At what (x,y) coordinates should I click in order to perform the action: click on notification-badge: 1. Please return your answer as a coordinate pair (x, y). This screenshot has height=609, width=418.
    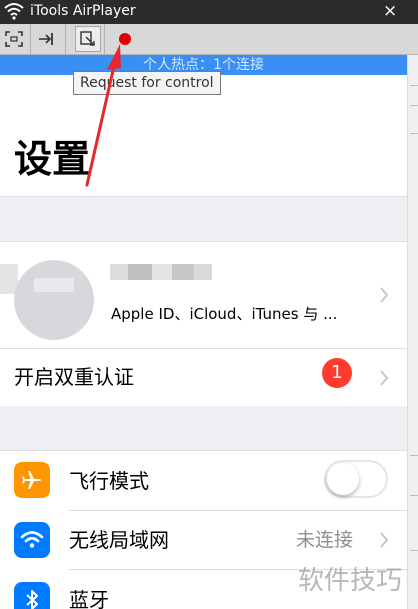
    Looking at the image, I should click on (337, 373).